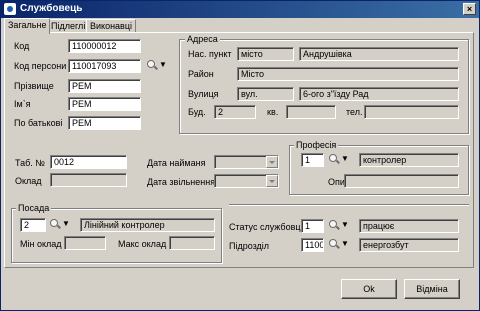 This screenshot has width=480, height=311. I want to click on close-button: ×, so click(469, 9).